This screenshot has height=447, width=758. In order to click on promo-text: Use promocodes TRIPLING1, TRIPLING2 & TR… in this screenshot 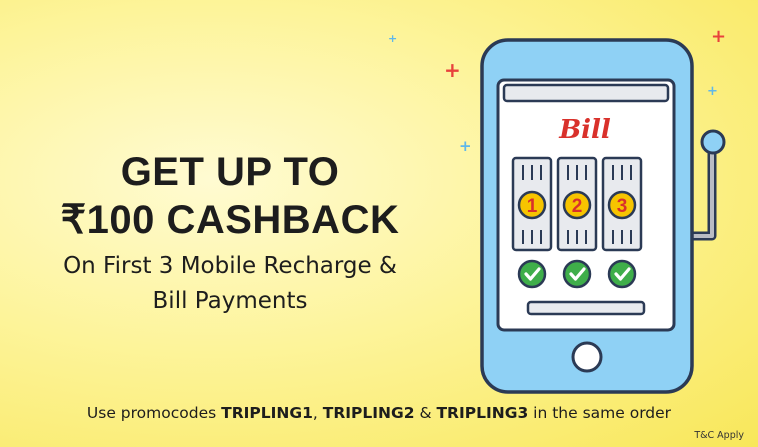, I will do `click(379, 413)`.